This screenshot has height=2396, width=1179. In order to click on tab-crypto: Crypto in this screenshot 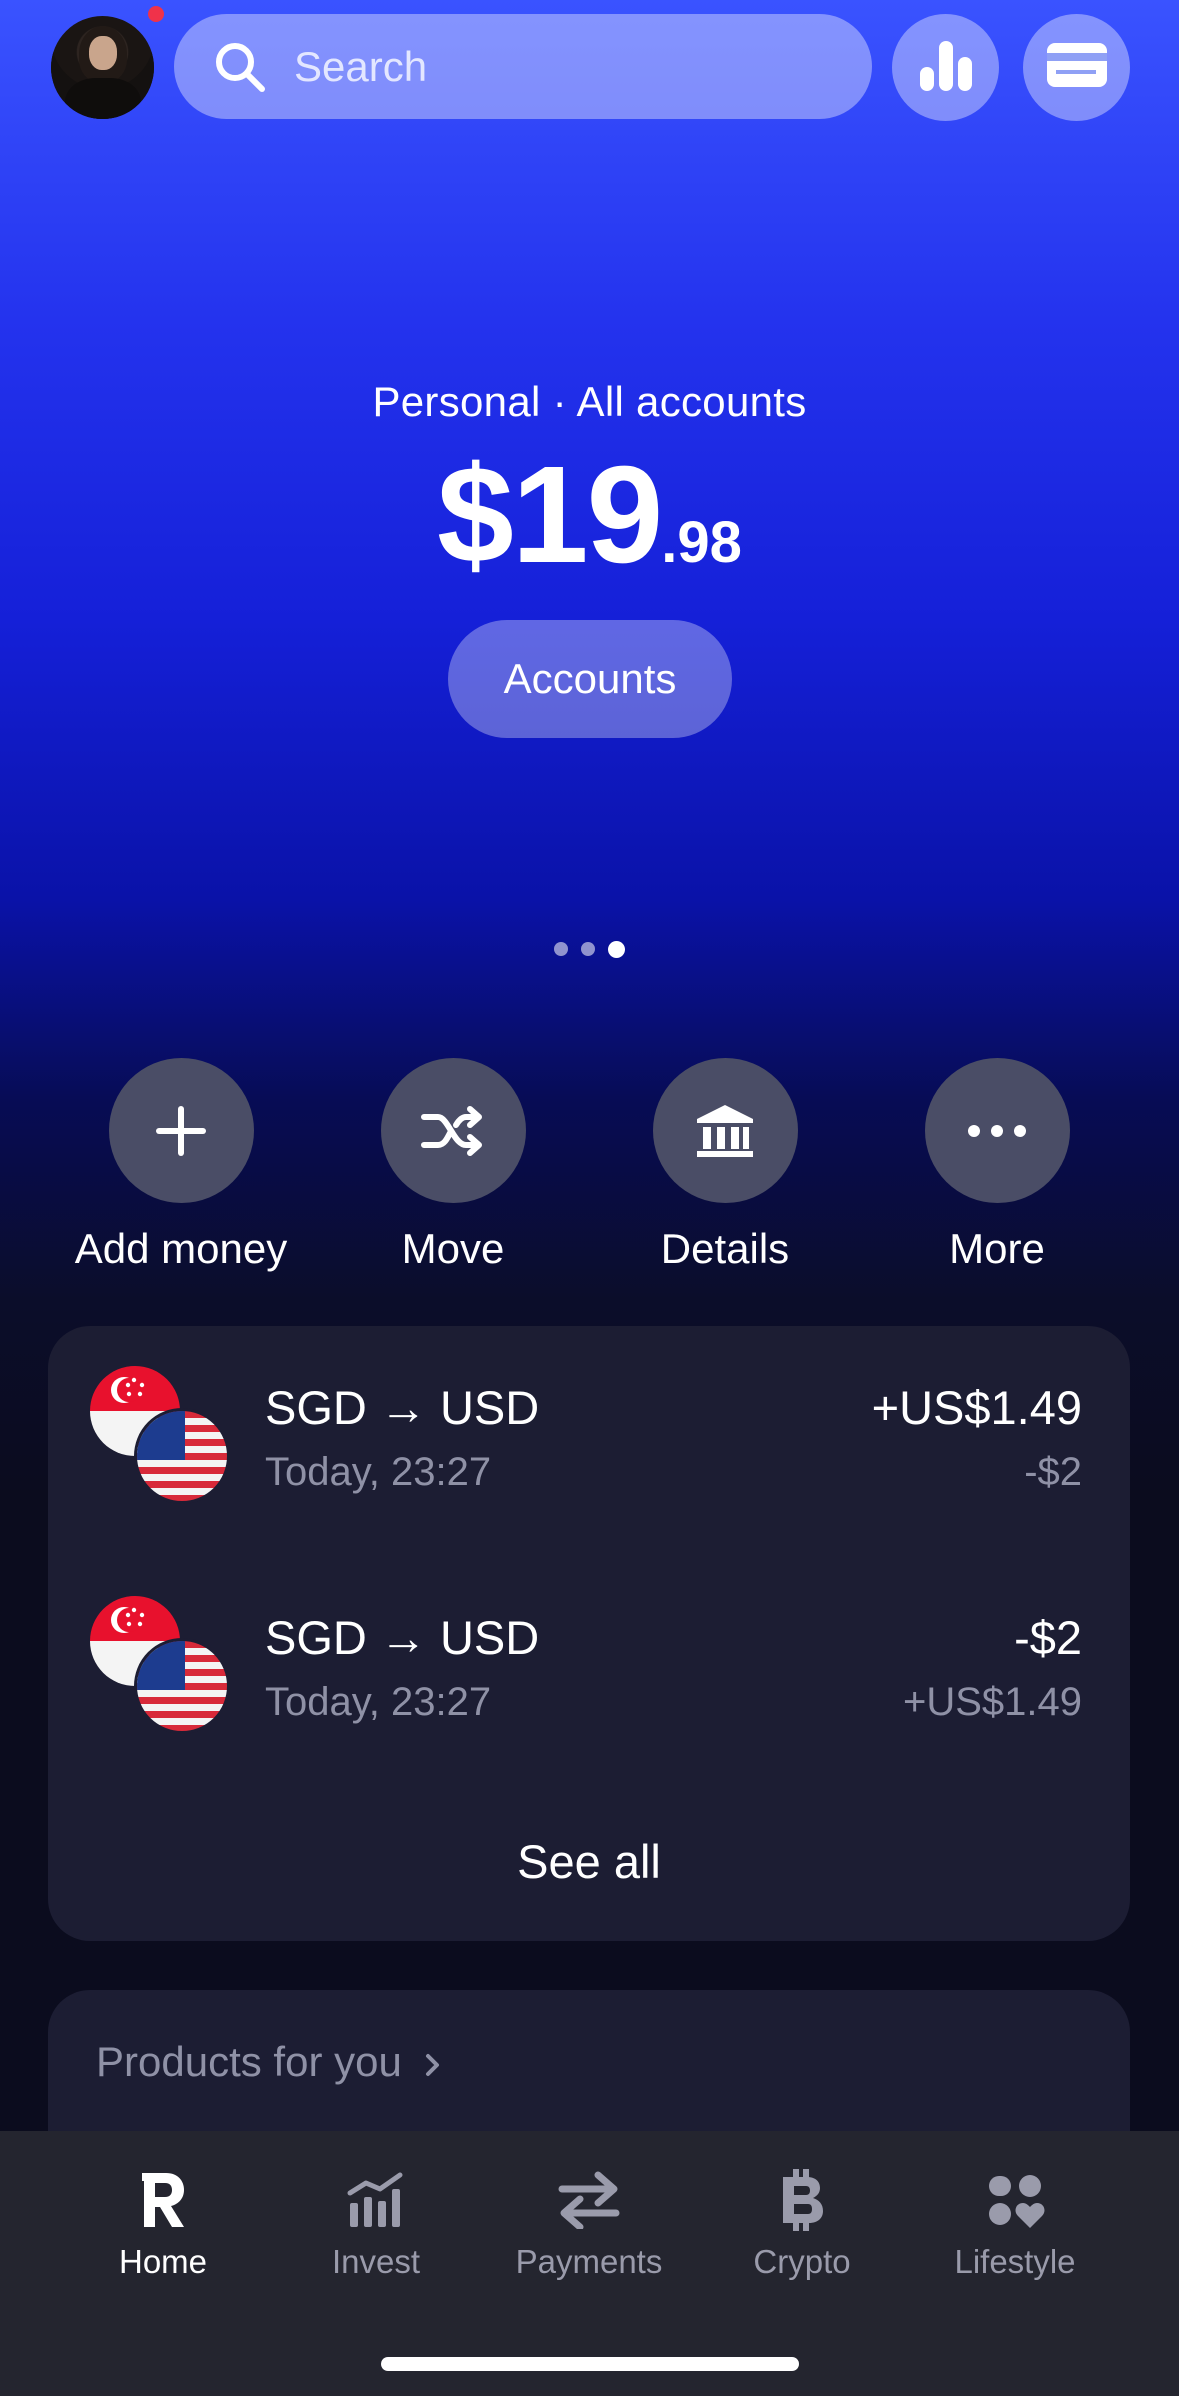, I will do `click(802, 2223)`.